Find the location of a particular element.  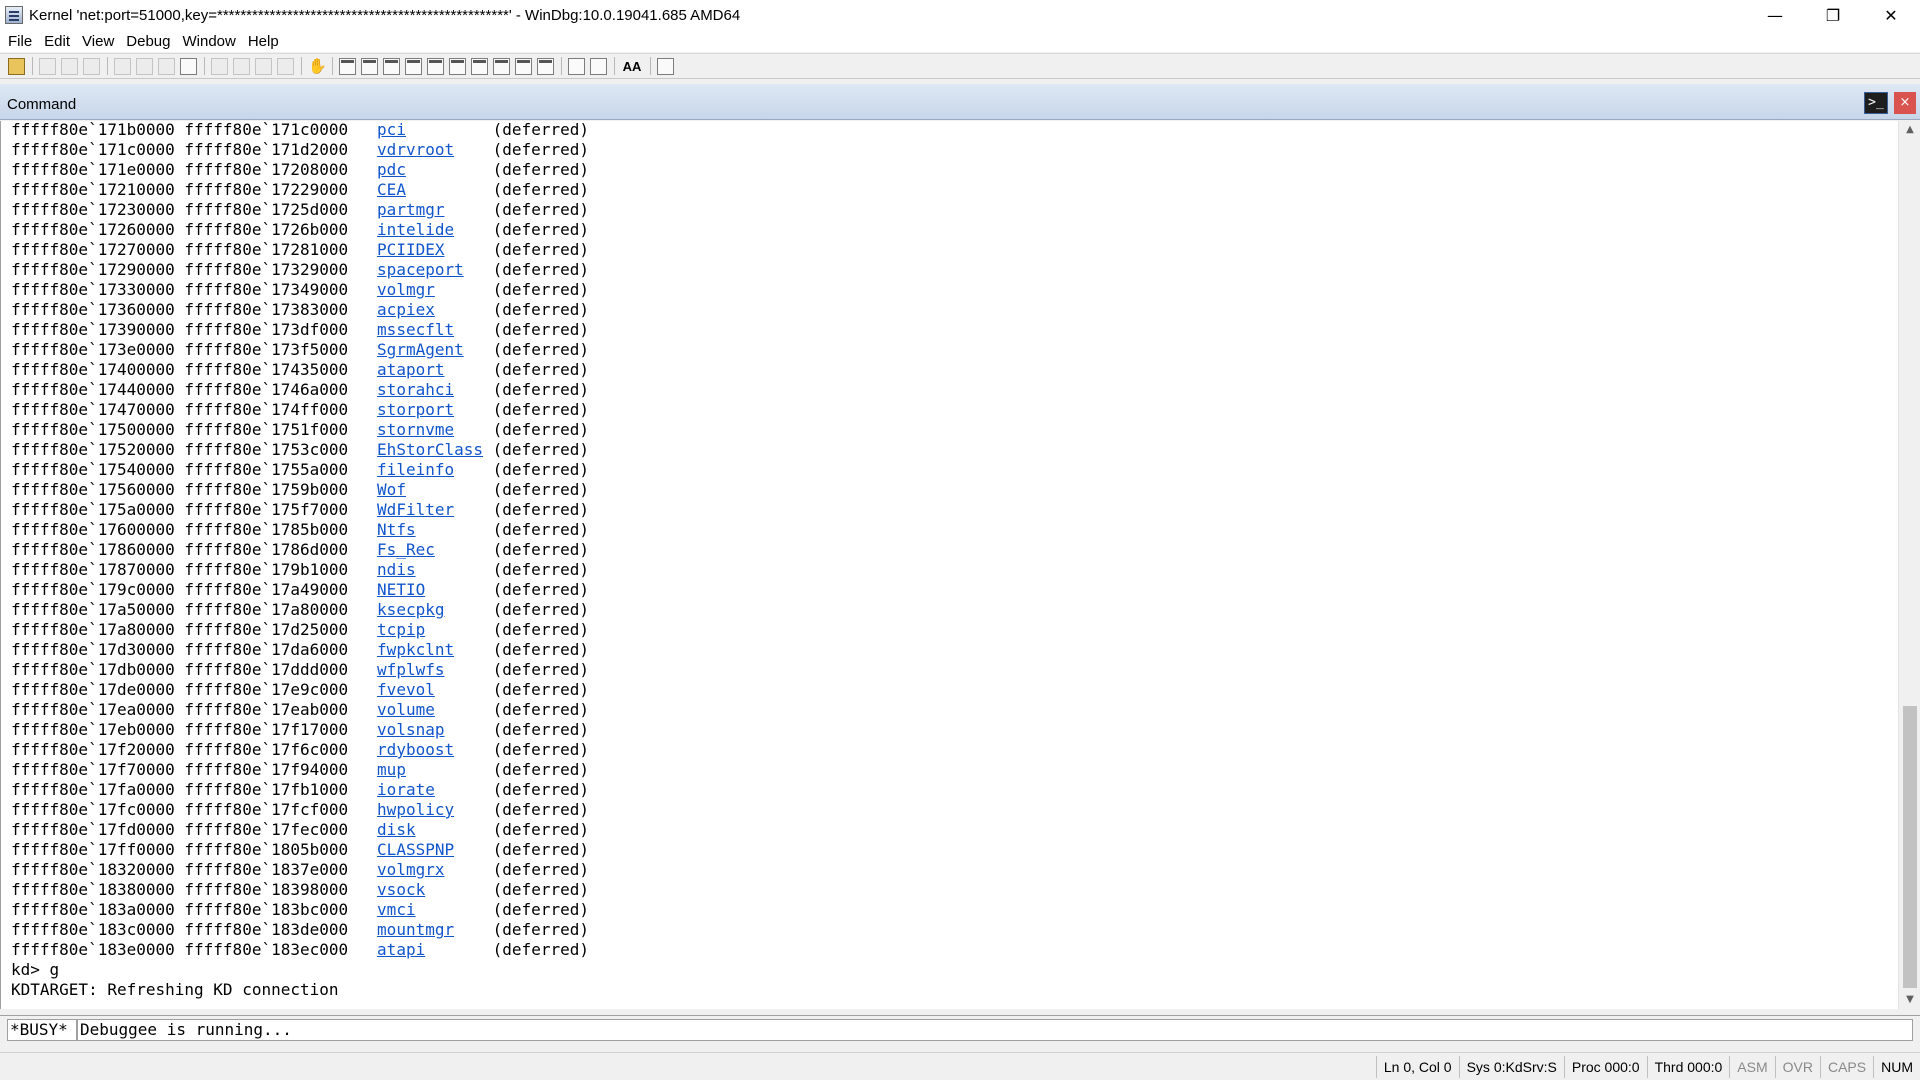

maximize-button: ❐ is located at coordinates (1833, 15).